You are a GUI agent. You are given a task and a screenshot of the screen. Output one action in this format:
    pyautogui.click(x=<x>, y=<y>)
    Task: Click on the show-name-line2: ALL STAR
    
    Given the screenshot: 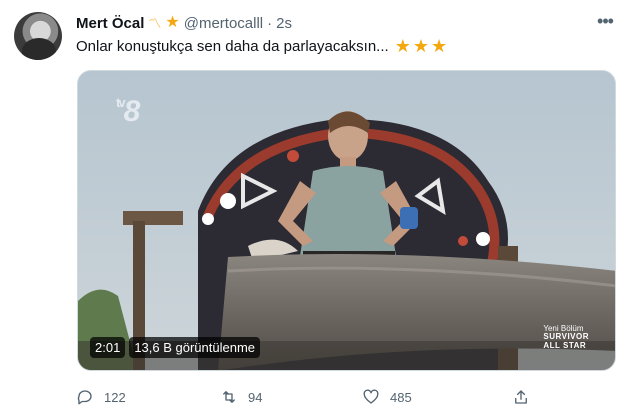 What is the action you would take?
    pyautogui.click(x=565, y=345)
    